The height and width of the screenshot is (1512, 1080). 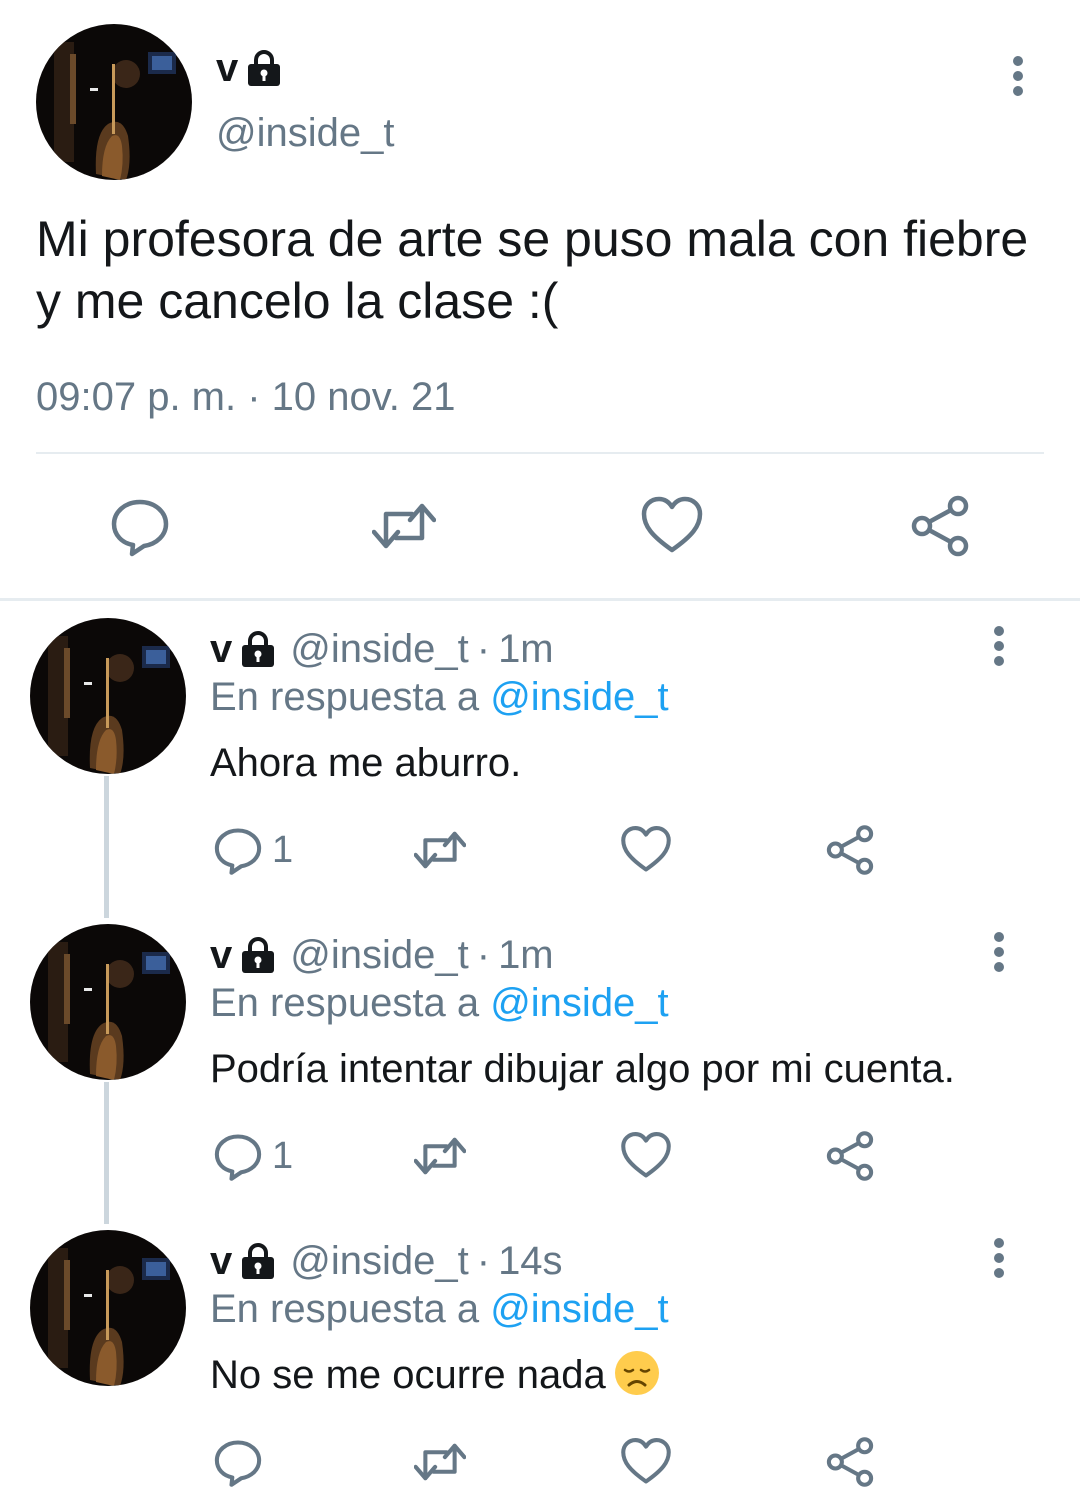 What do you see at coordinates (366, 763) in the screenshot?
I see `reply-text: Ahora me aburro.` at bounding box center [366, 763].